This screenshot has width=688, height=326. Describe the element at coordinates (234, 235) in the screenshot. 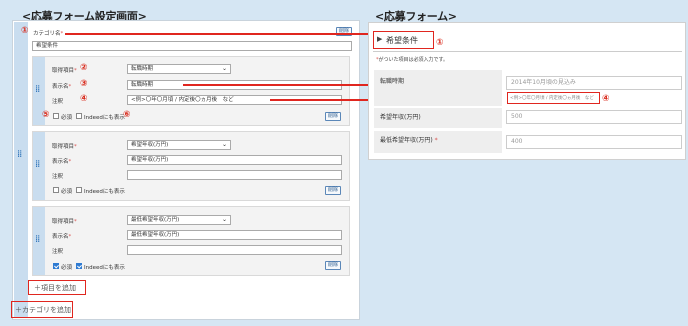

I see `display-name-input-3: 最低希望年収(万円)` at that location.